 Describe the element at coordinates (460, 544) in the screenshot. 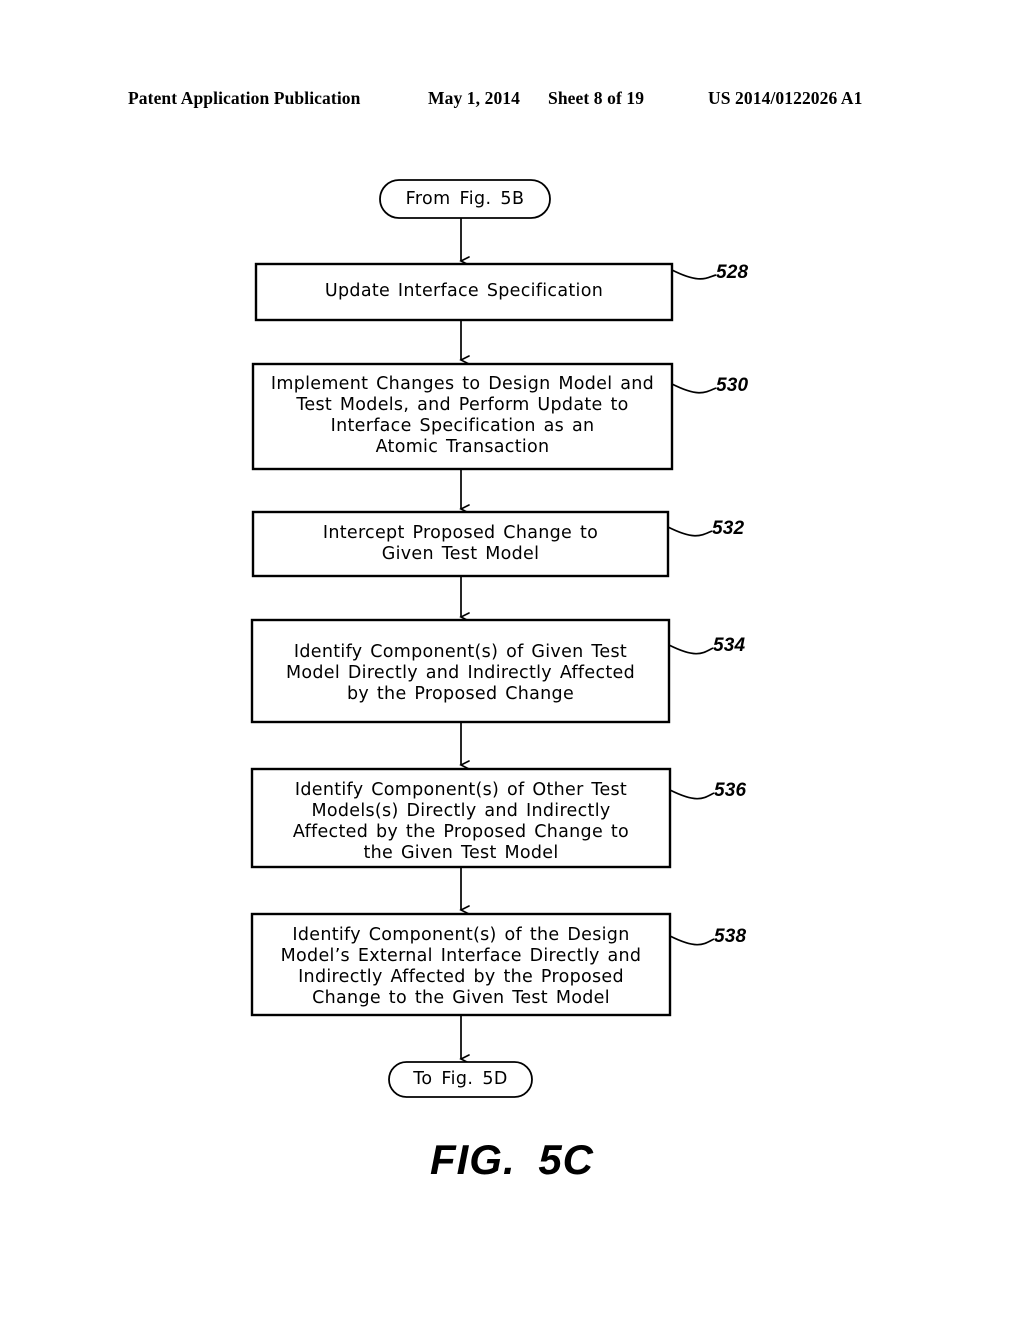

I see `process-box-532-hotspot` at that location.